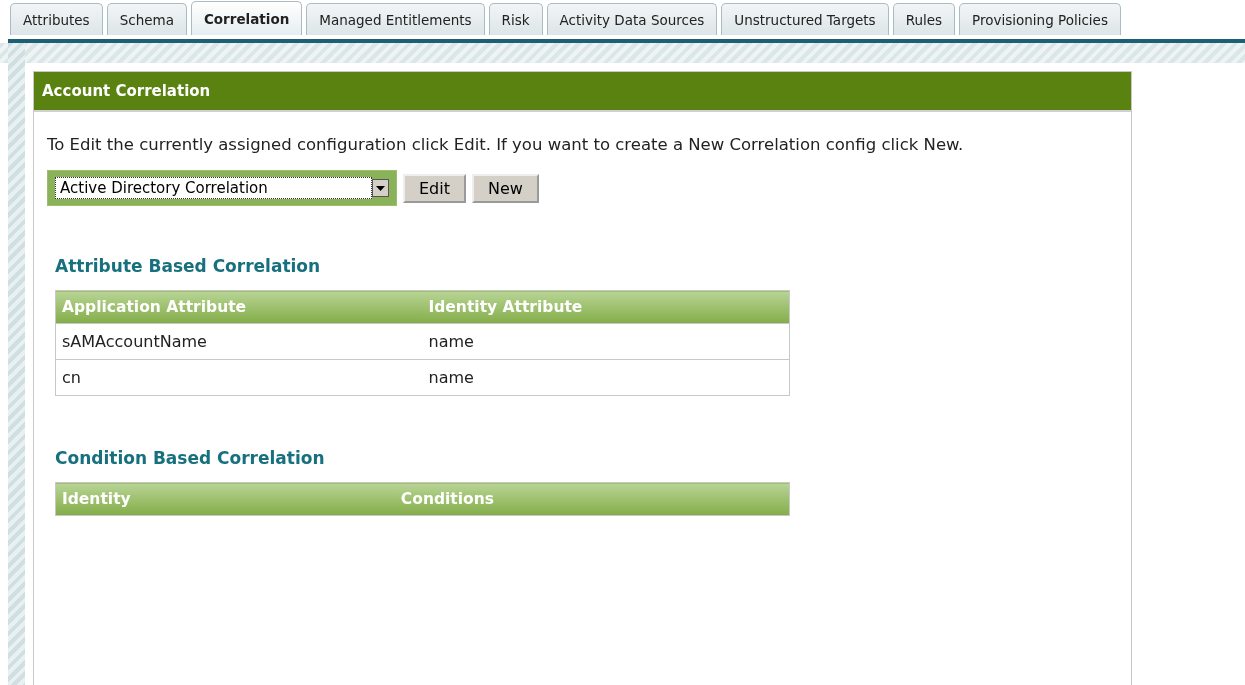  What do you see at coordinates (592, 499) in the screenshot?
I see `column-header: Conditions` at bounding box center [592, 499].